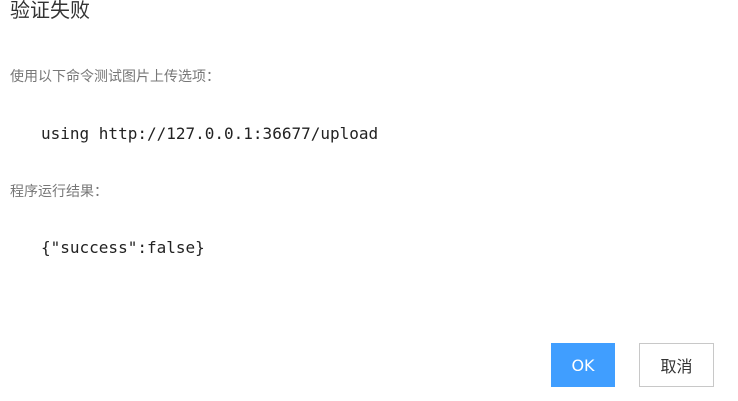 This screenshot has width=738, height=401. I want to click on result-text: {"success":false}, so click(123, 247).